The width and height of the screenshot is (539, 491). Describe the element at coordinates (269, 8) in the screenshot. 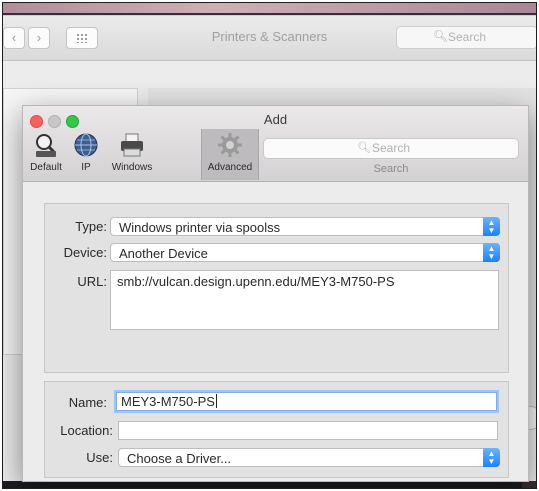

I see `desktop-wallpaper-top` at that location.